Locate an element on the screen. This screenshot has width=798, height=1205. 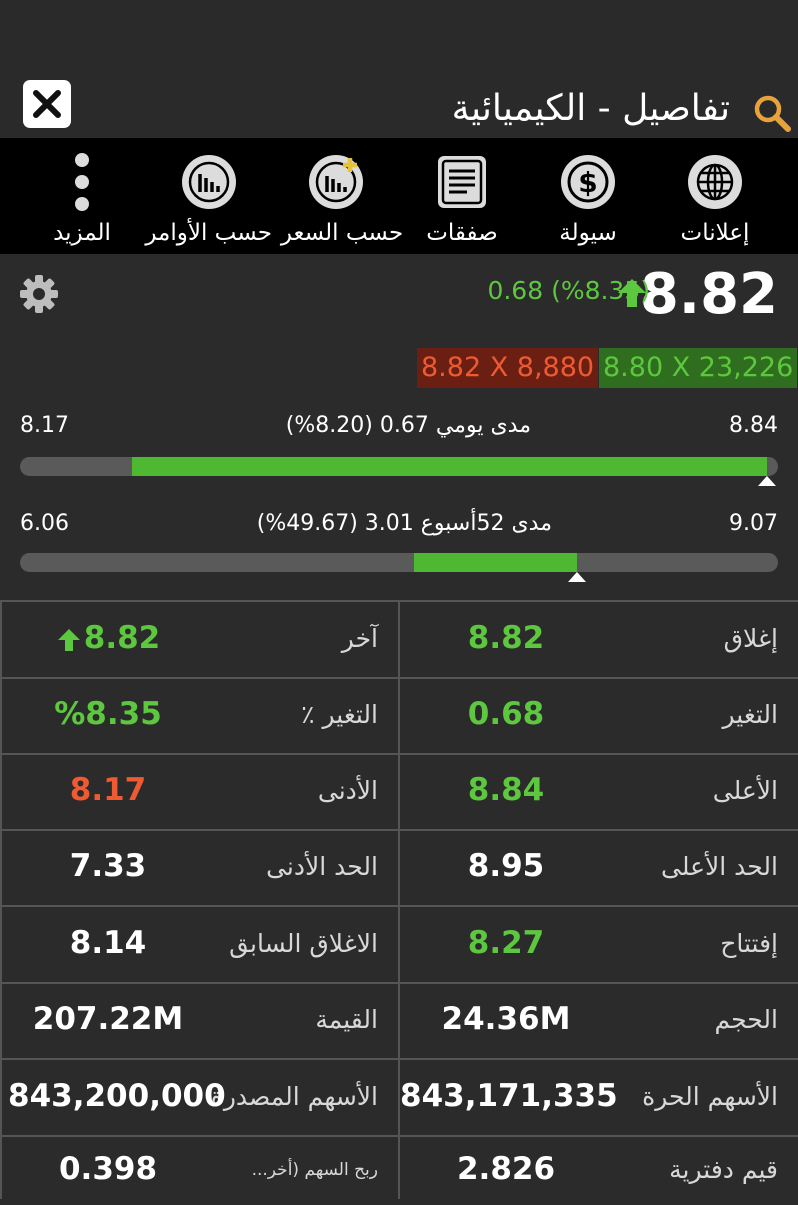
stat-label: التغير ٪ is located at coordinates (339, 714).